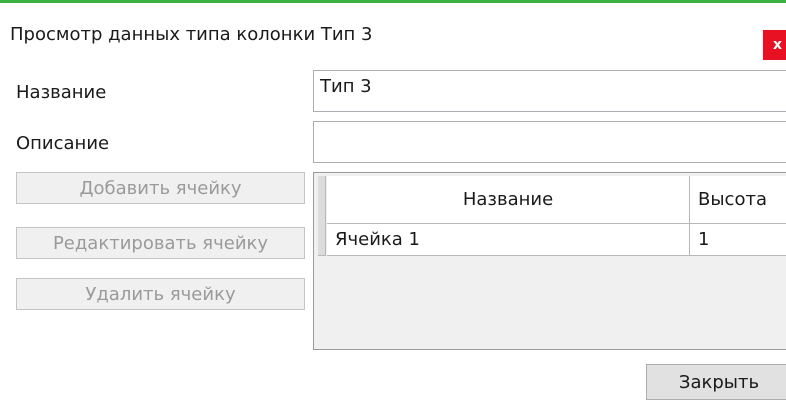 The image size is (786, 400). Describe the element at coordinates (549, 91) in the screenshot. I see `name-field: Тип 3` at that location.